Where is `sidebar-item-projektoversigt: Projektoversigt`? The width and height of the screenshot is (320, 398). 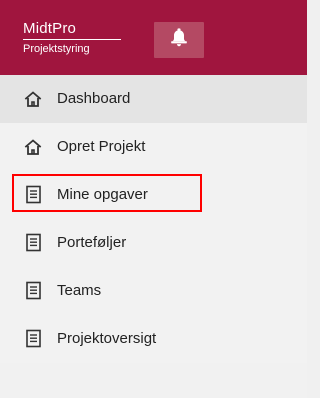 sidebar-item-projektoversigt: Projektoversigt is located at coordinates (153, 339).